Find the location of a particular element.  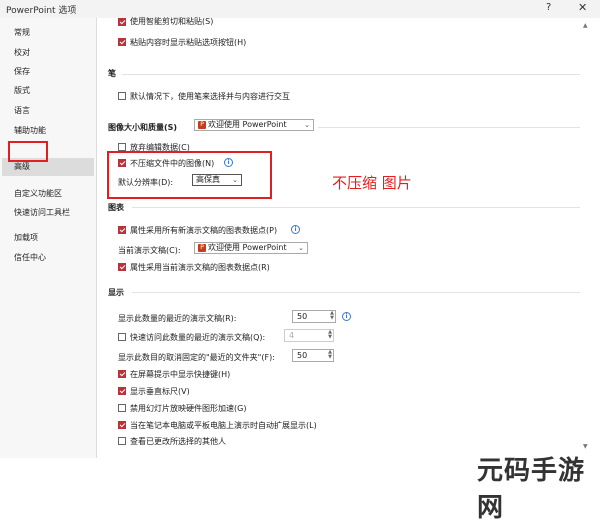

smart-cut-paste-checkbox is located at coordinates (122, 22).